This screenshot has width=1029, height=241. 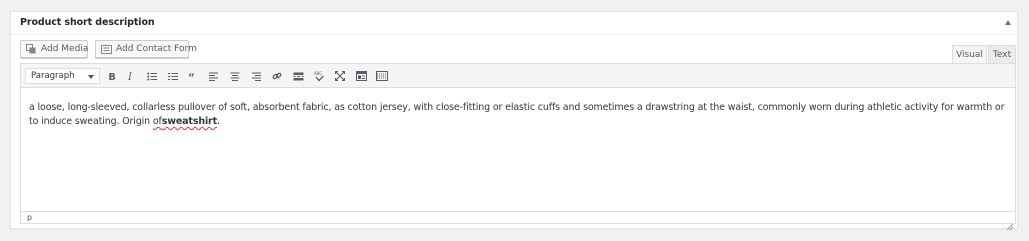 I want to click on toolbar-toggle-icon, so click(x=361, y=76).